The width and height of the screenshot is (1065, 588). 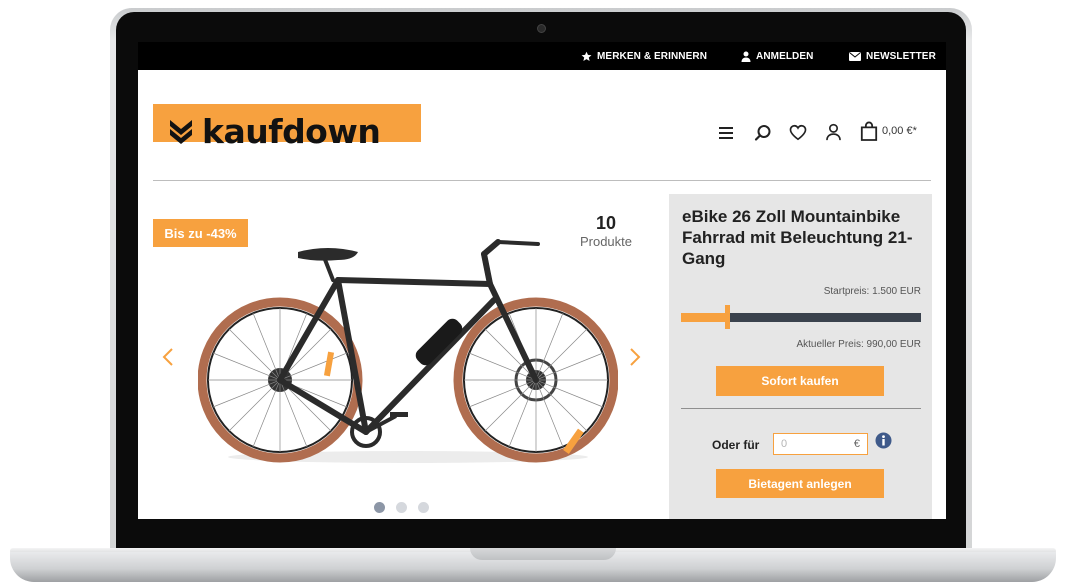 I want to click on carousel-next-arrow, so click(x=635, y=357).